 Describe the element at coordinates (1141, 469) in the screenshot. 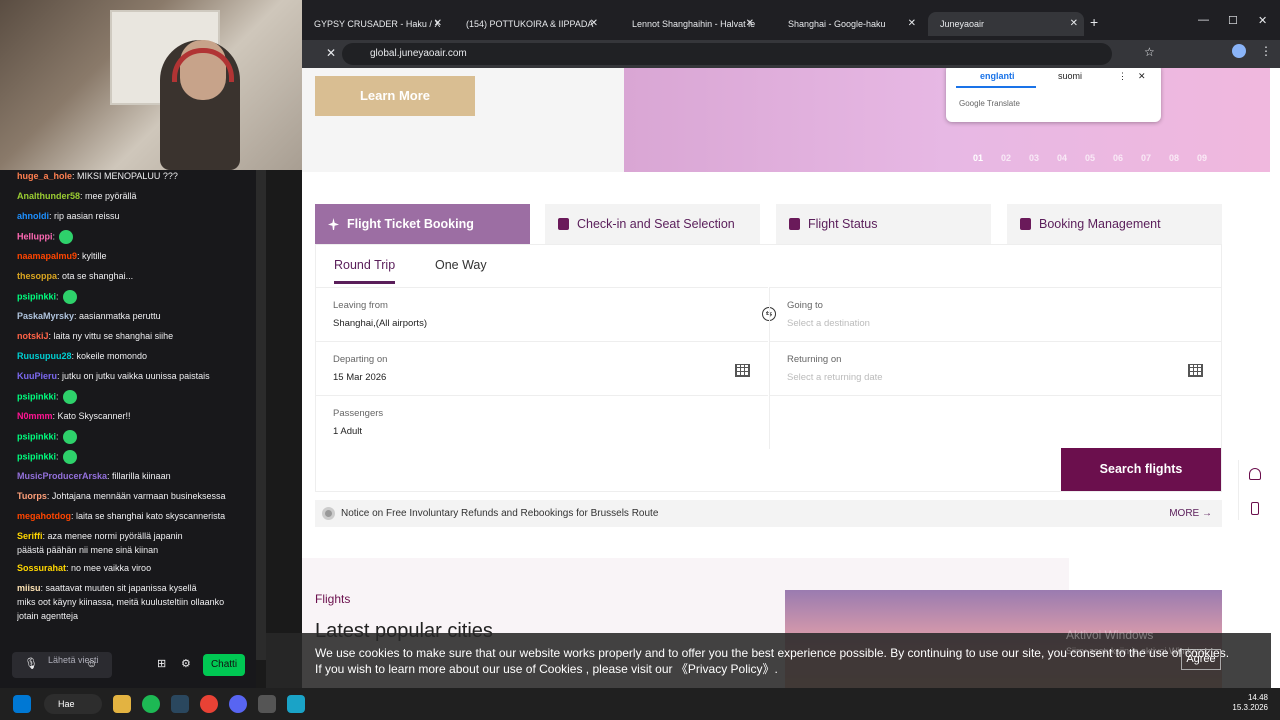

I see `search-flights-button: Search flights` at that location.